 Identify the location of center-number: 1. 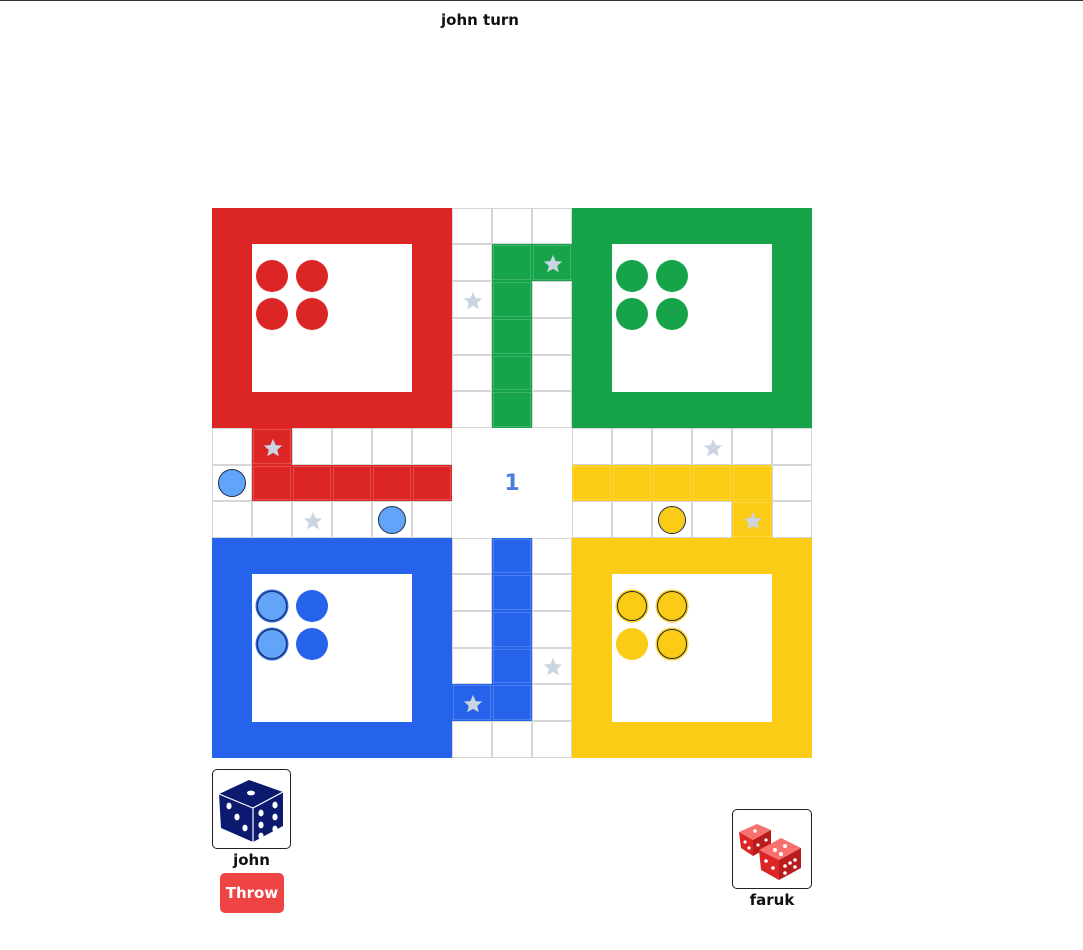
(512, 483).